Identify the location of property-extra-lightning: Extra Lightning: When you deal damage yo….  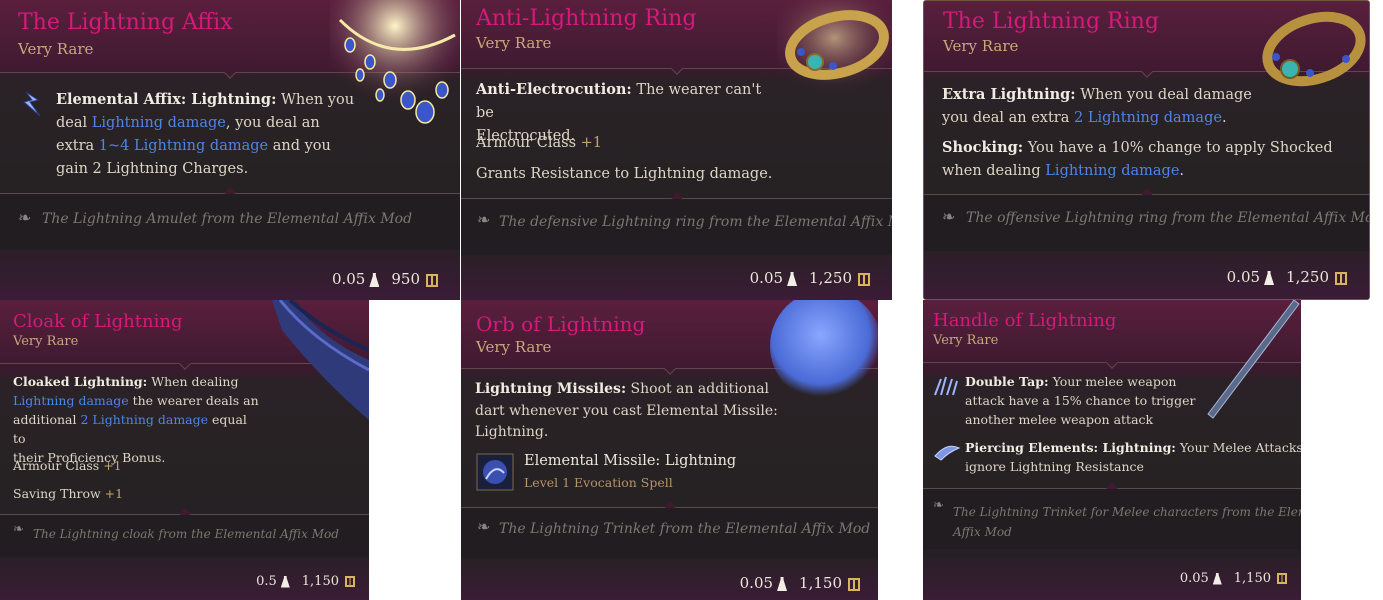
(1097, 106).